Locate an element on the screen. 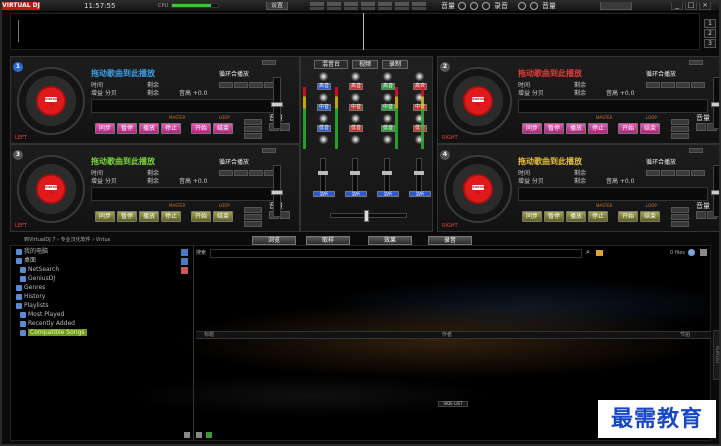  tab-record: 录音 is located at coordinates (450, 240).